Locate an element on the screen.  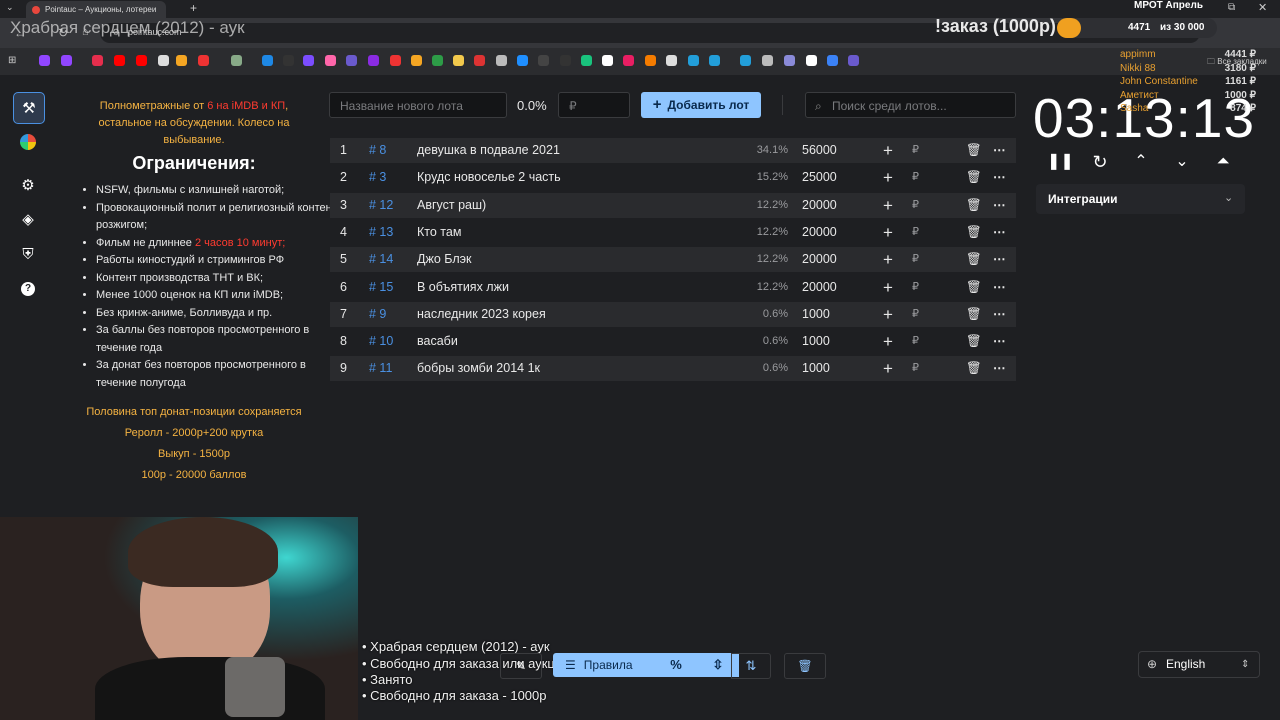
language-select: ⊕ English ⇕ is located at coordinates (1199, 664).